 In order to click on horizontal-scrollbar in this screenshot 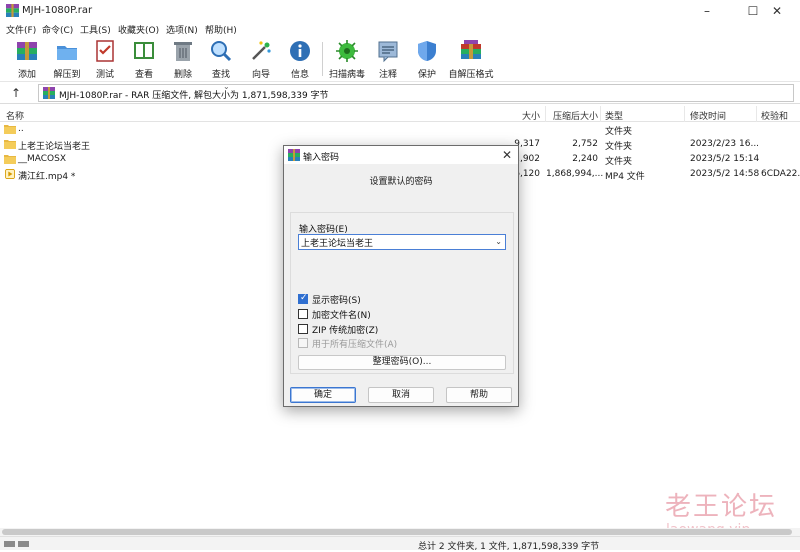, I will do `click(400, 532)`.